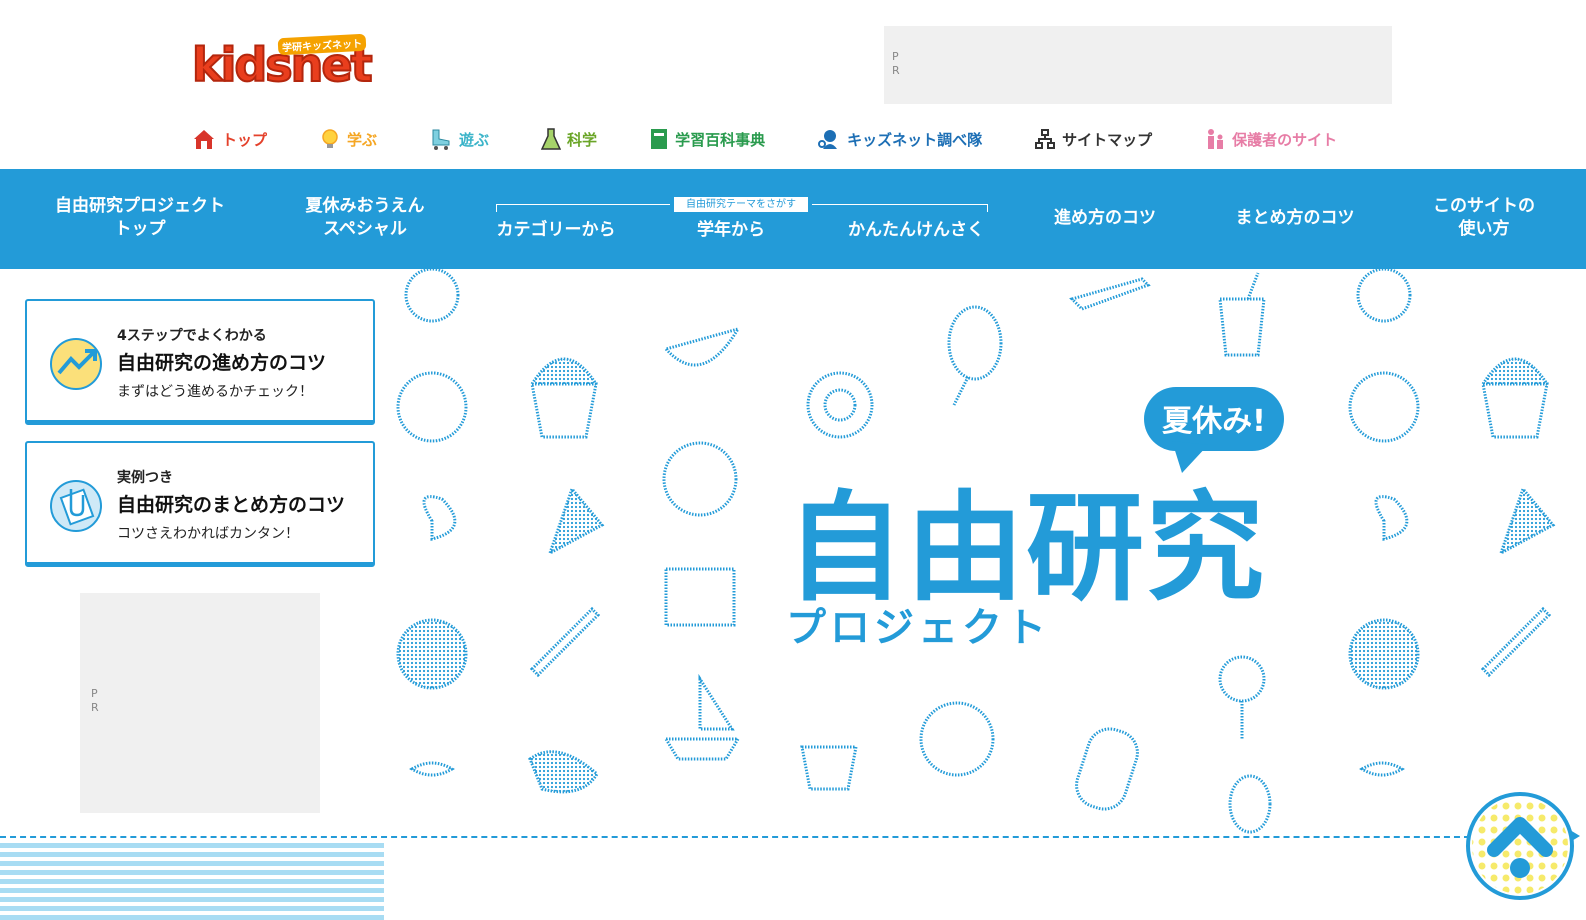  What do you see at coordinates (365, 218) in the screenshot?
I see `nav-summer-special: 夏休みおうえん スペシャル` at bounding box center [365, 218].